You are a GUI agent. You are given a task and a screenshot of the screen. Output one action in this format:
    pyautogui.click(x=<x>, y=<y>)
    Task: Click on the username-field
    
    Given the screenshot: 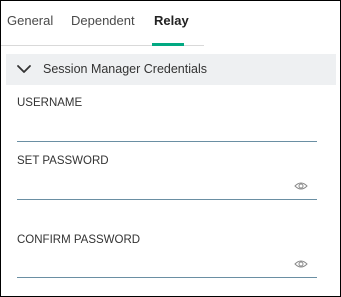 What is the action you would take?
    pyautogui.click(x=167, y=129)
    